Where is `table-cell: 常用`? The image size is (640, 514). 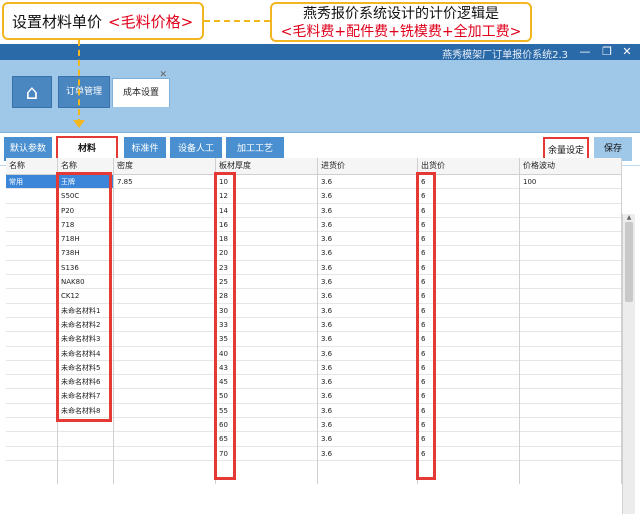 table-cell: 常用 is located at coordinates (31, 182).